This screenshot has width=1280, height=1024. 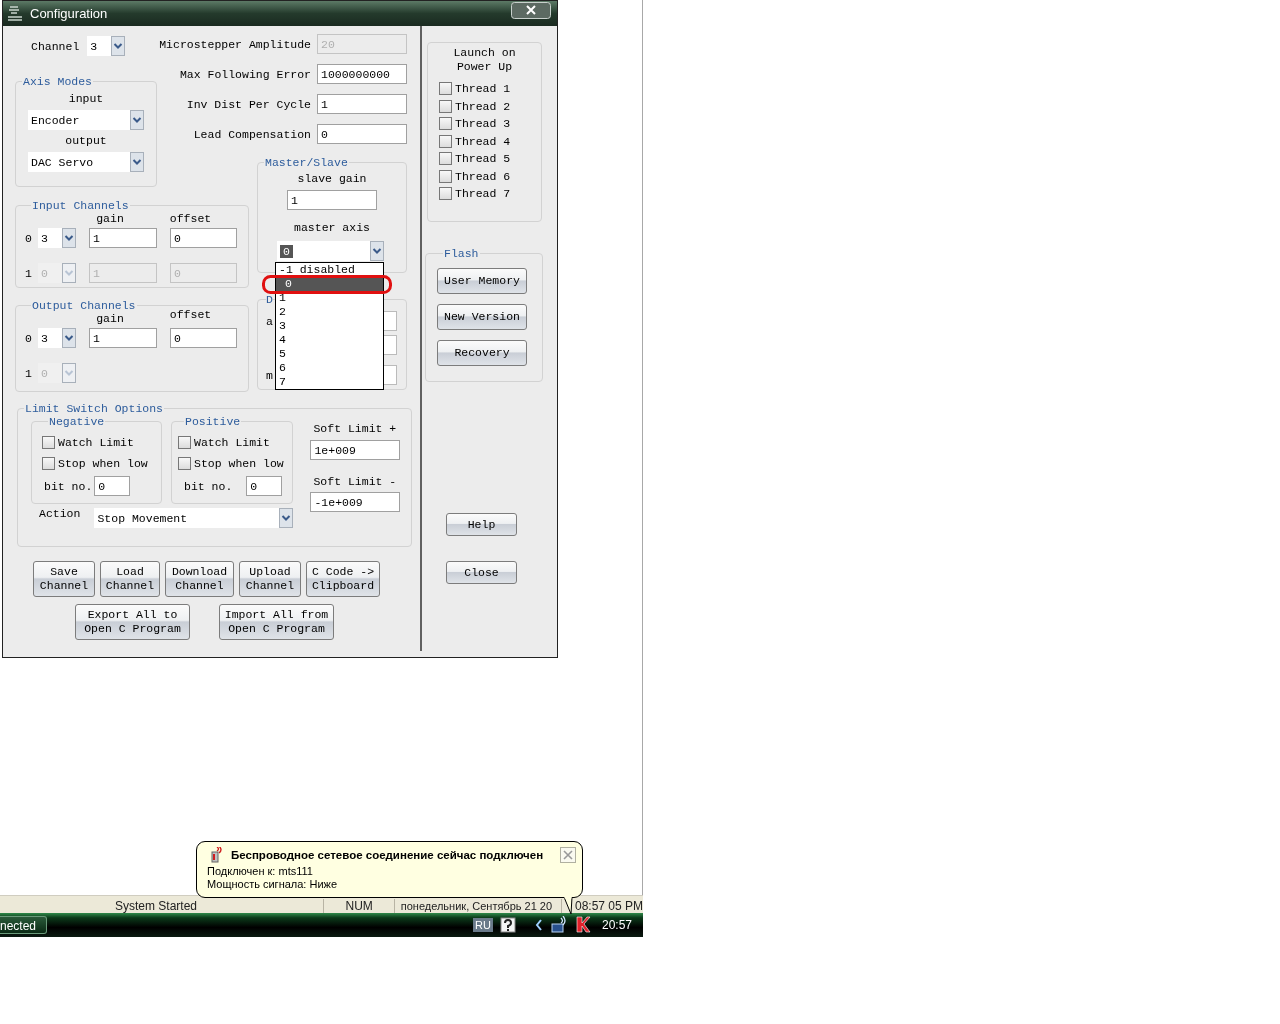 What do you see at coordinates (248, 104) in the screenshot?
I see `field-label: Inv Dist Per Cycle` at bounding box center [248, 104].